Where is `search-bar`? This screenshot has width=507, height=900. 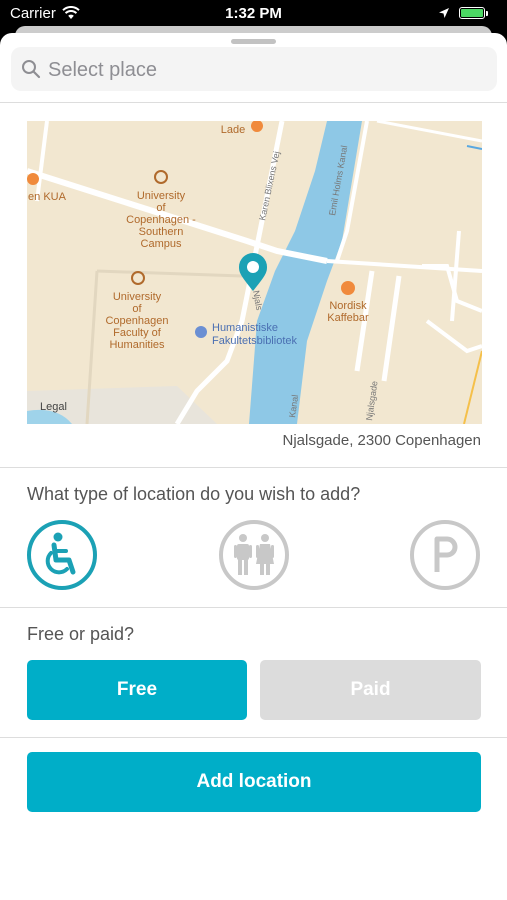 search-bar is located at coordinates (254, 70).